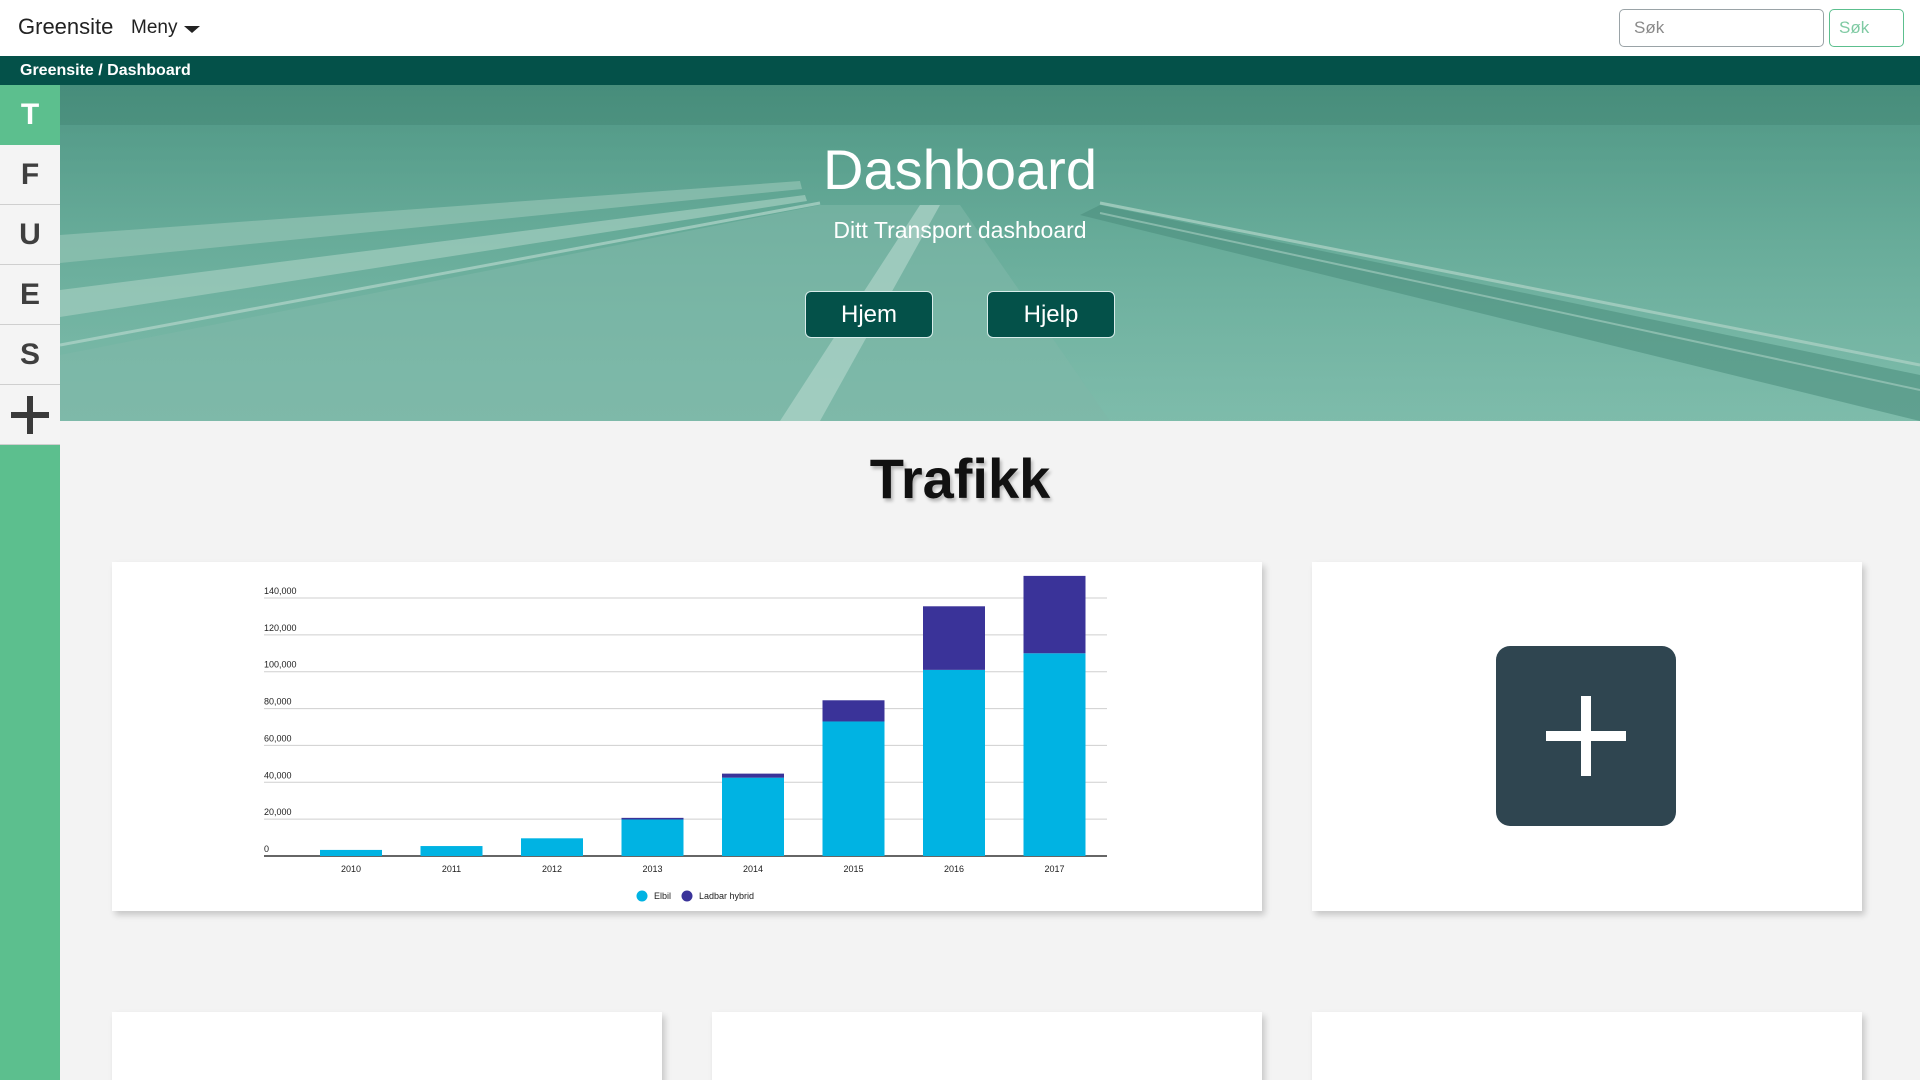 This screenshot has width=1920, height=1080. Describe the element at coordinates (662, 896) in the screenshot. I see `legend-label: Elbil` at that location.